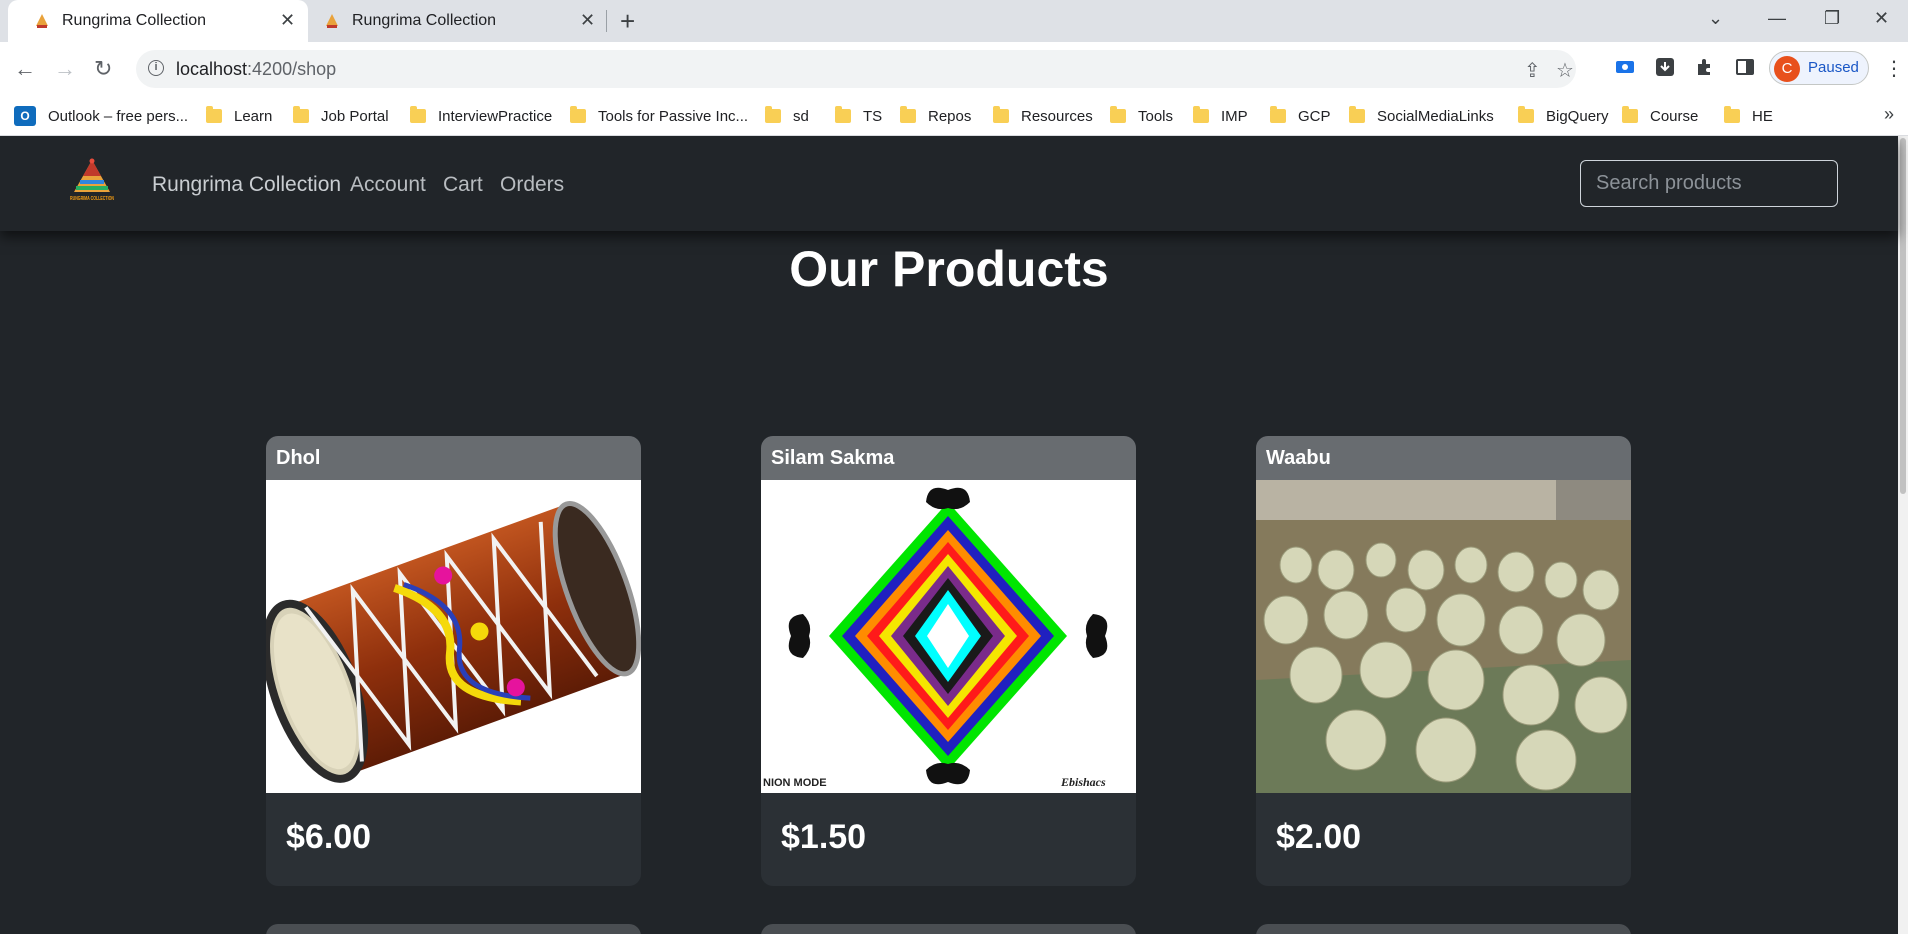  What do you see at coordinates (856, 69) in the screenshot?
I see `address-bar: i localhost:4200/shop ⇪ ☆` at bounding box center [856, 69].